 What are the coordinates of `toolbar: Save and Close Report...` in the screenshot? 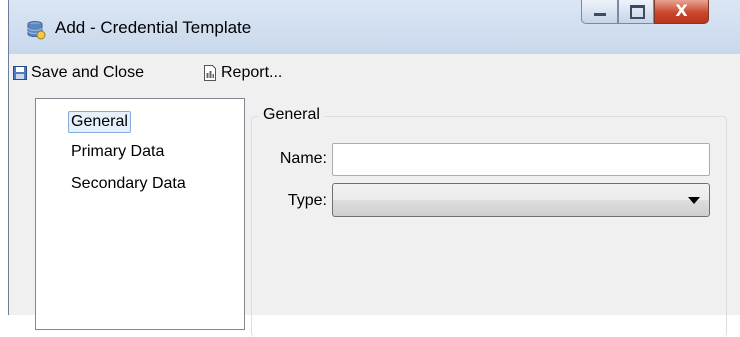 It's located at (374, 73).